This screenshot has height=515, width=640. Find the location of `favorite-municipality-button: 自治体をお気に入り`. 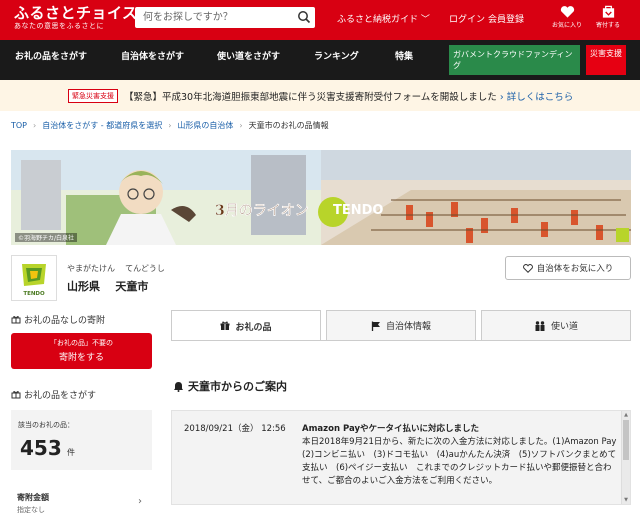

favorite-municipality-button: 自治体をお気に入り is located at coordinates (568, 268).